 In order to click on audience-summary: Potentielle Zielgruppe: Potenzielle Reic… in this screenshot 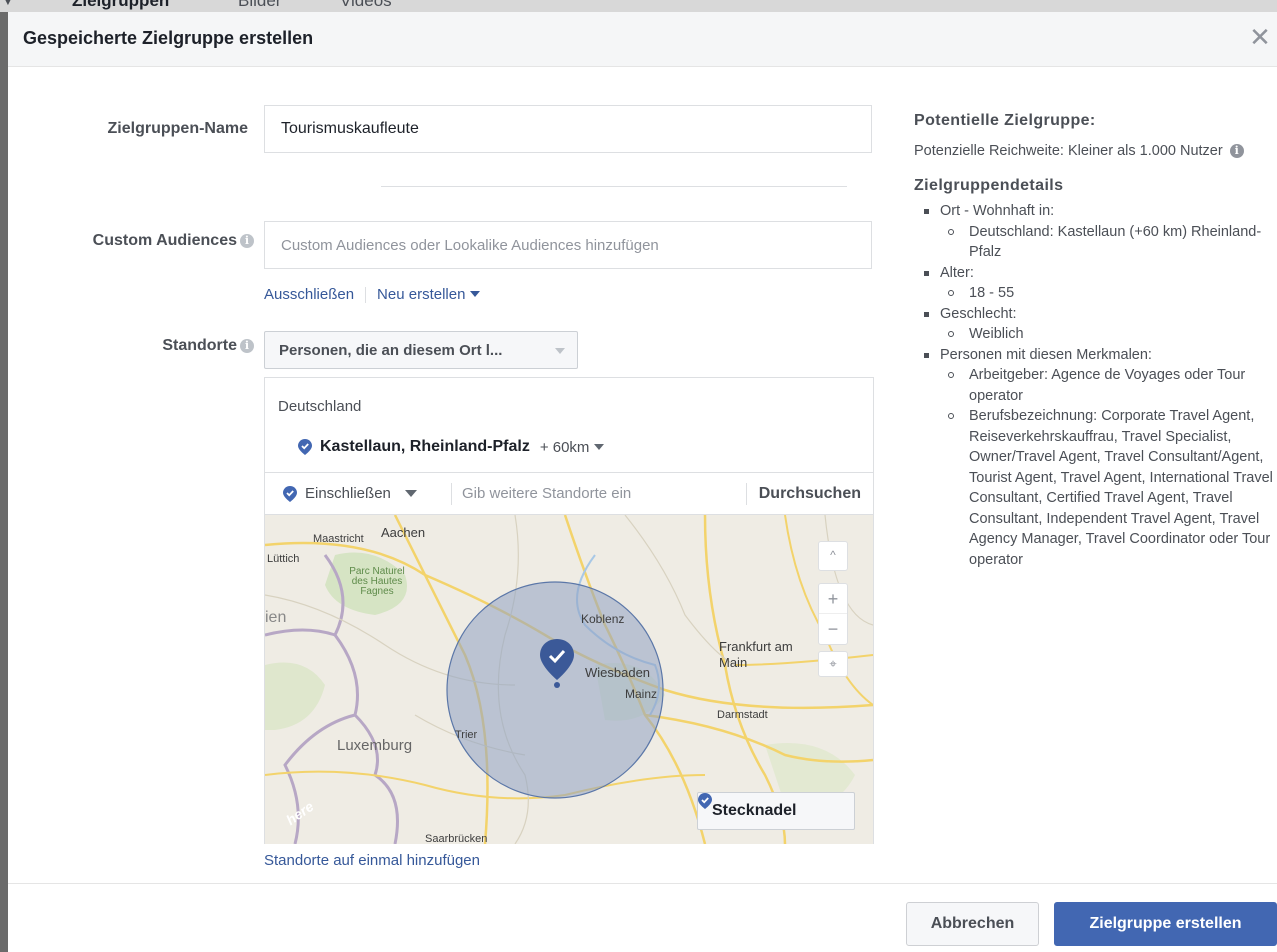, I will do `click(1094, 341)`.